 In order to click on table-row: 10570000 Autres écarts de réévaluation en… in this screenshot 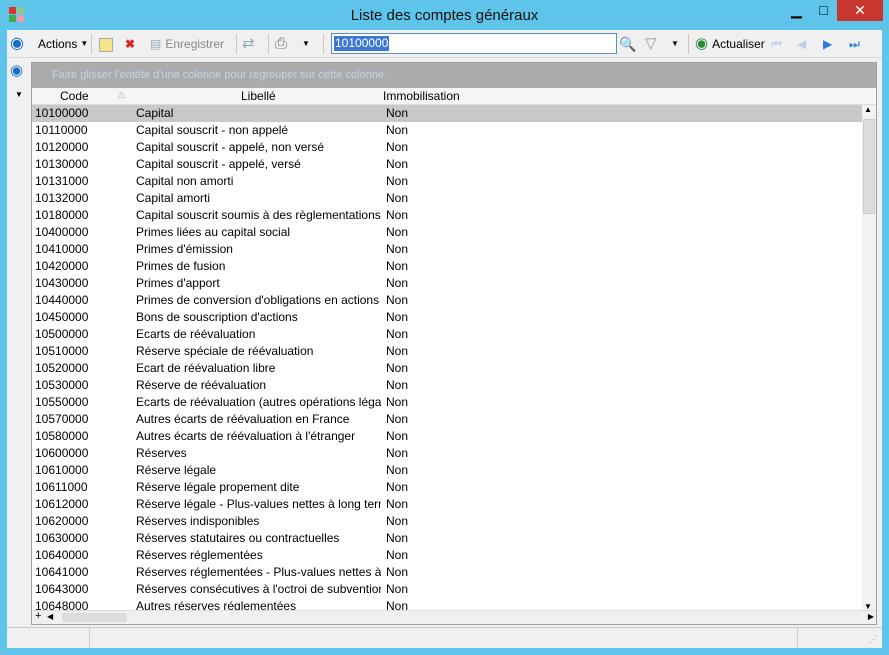, I will do `click(447, 419)`.